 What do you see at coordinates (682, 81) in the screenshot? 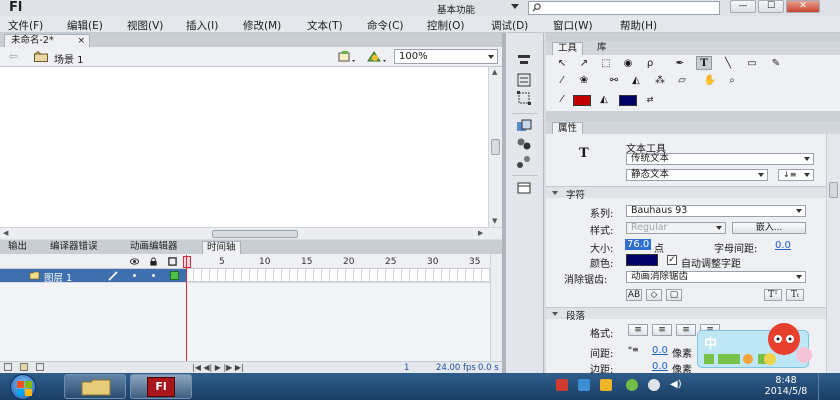
I see `eraser-tool-icon: ▱` at bounding box center [682, 81].